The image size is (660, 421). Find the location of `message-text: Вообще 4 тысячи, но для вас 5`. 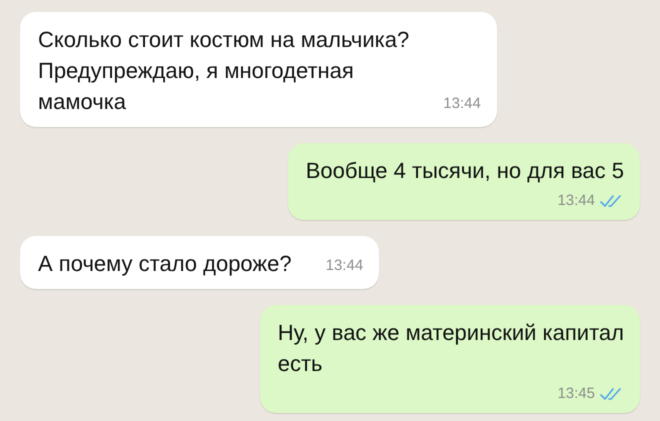

message-text: Вообще 4 тысячи, но для вас 5 is located at coordinates (465, 170).